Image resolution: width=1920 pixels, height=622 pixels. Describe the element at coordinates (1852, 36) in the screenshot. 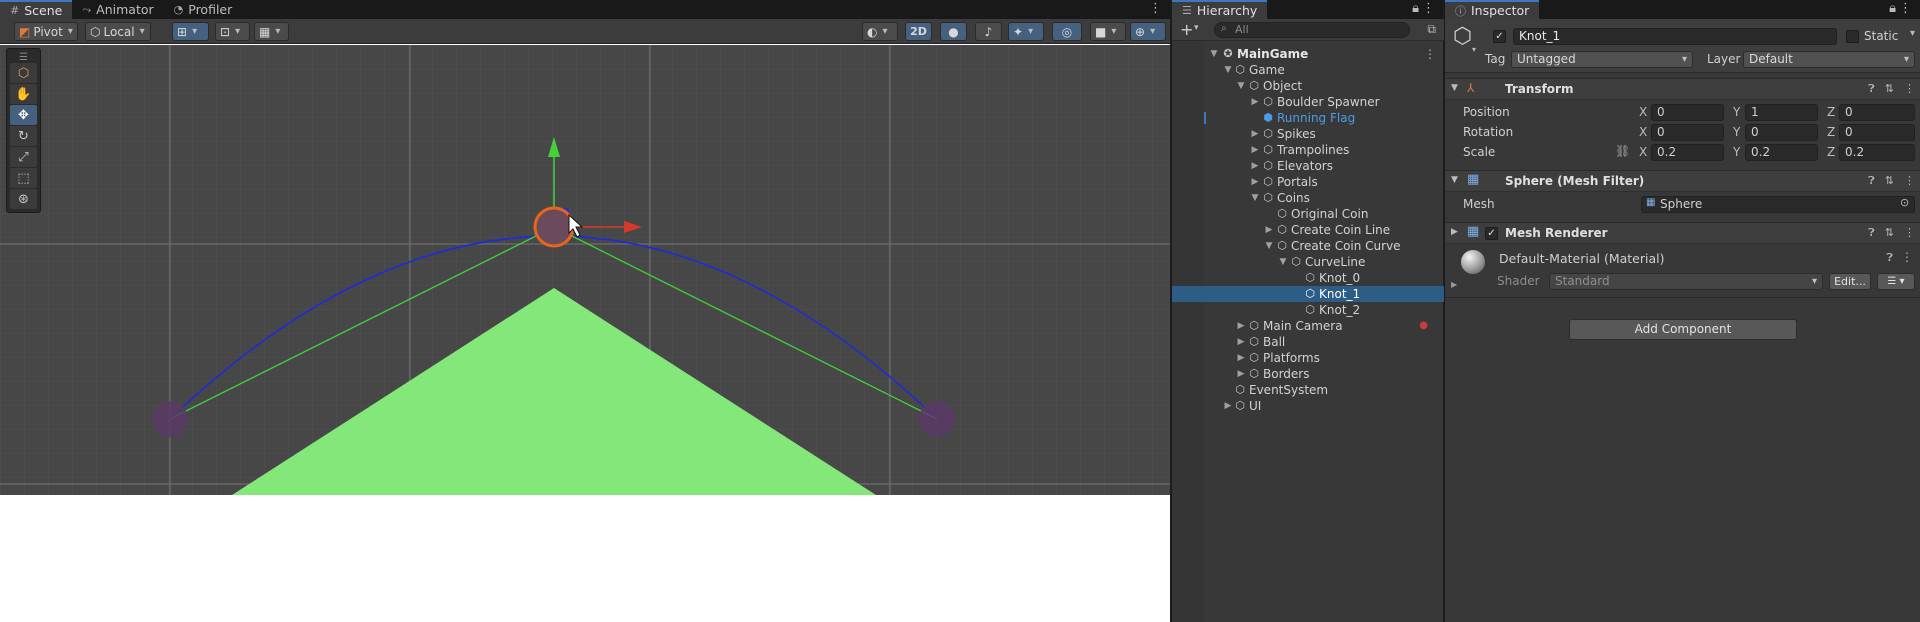

I see `static-checkbox` at that location.